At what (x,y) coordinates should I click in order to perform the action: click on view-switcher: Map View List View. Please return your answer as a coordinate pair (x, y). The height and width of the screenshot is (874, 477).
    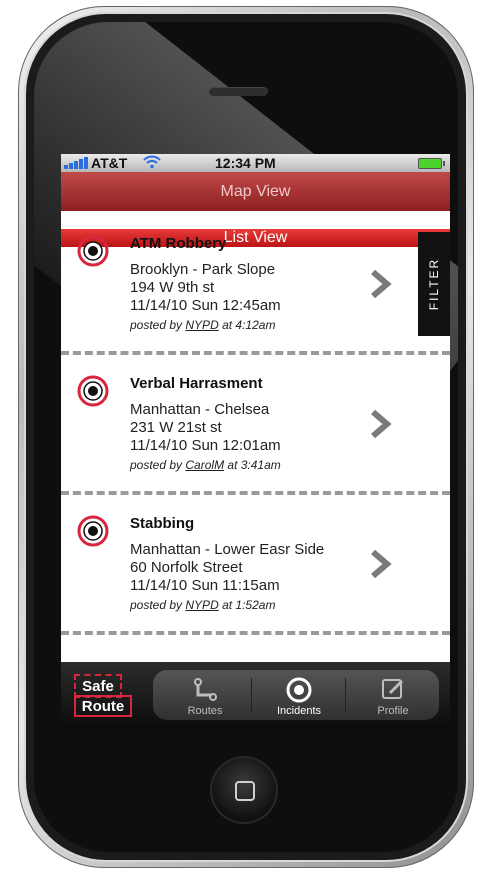
    Looking at the image, I should click on (255, 209).